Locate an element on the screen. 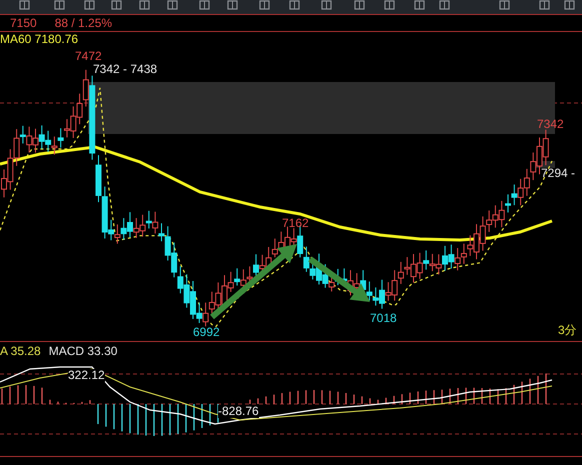 The image size is (582, 465). price-label: 7294 - is located at coordinates (558, 173).